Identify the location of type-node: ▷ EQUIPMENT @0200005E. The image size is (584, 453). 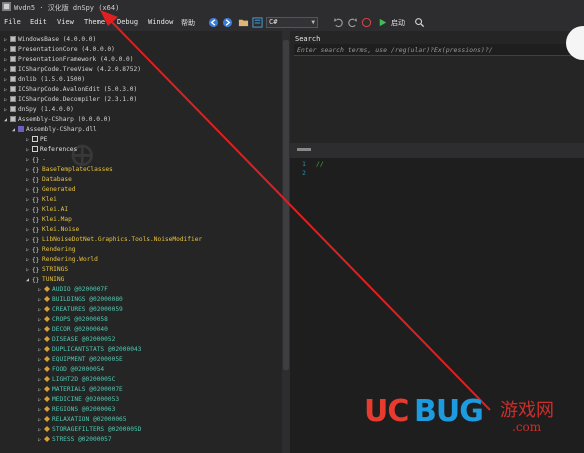
(80, 360).